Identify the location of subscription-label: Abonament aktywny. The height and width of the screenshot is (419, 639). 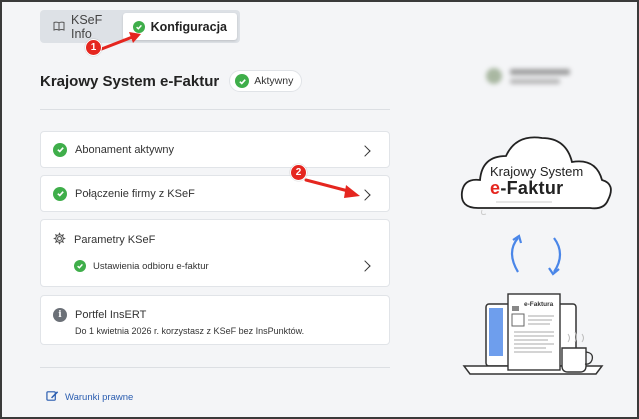
(125, 149).